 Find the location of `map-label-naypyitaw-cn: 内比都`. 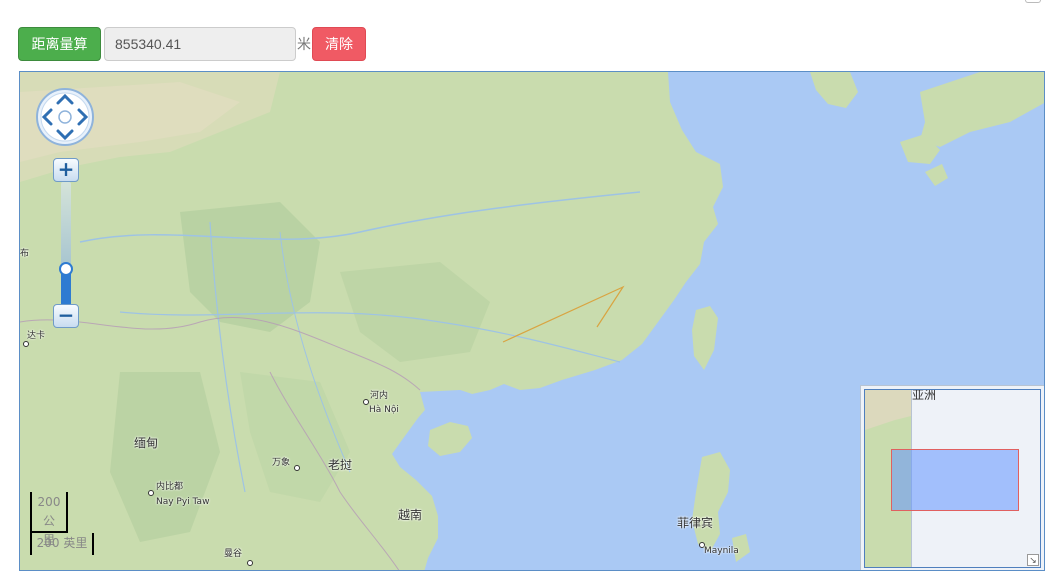

map-label-naypyitaw-cn: 内比都 is located at coordinates (170, 487).